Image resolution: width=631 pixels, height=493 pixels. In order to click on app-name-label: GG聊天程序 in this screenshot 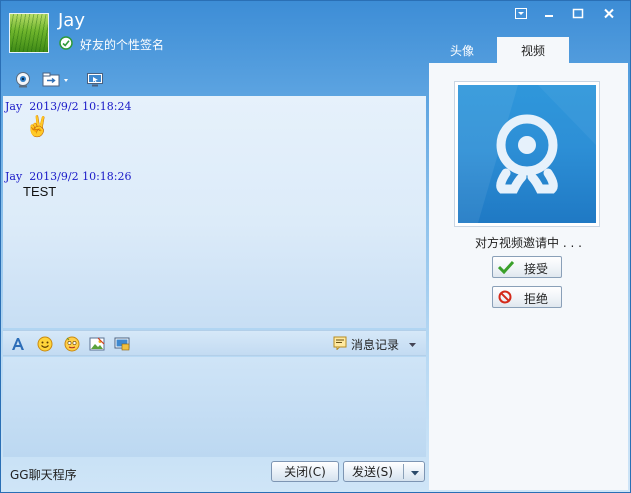, I will do `click(43, 475)`.